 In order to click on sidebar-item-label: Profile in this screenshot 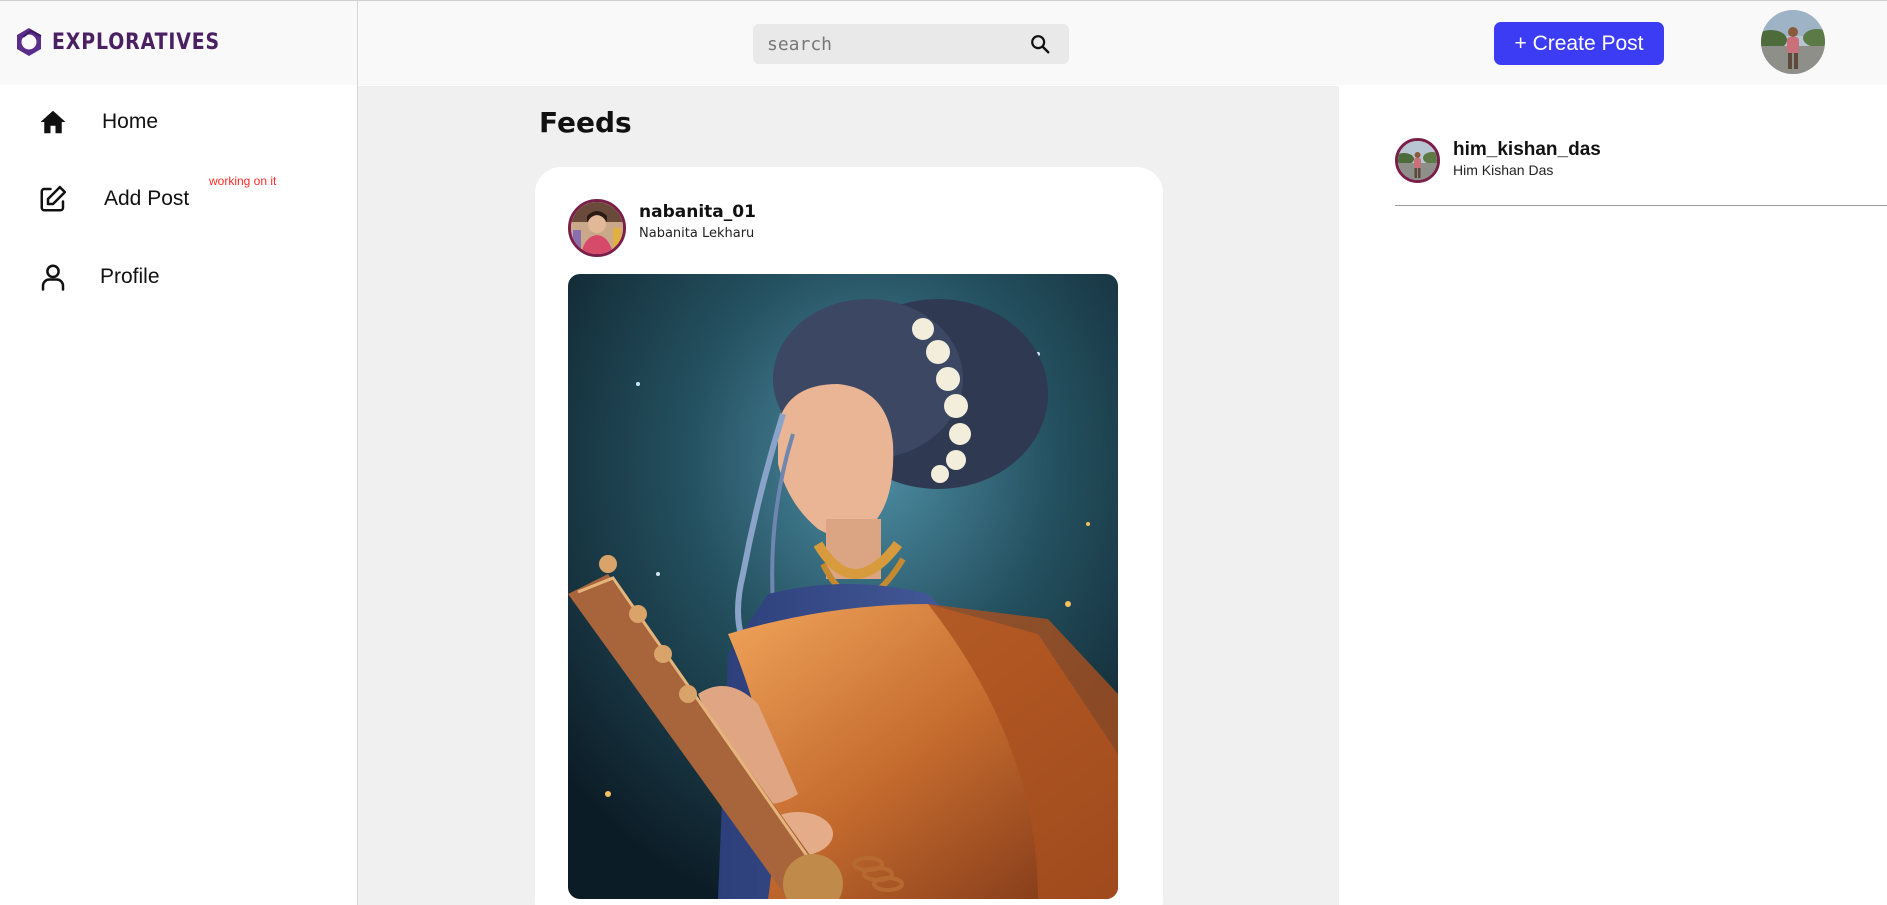, I will do `click(130, 276)`.